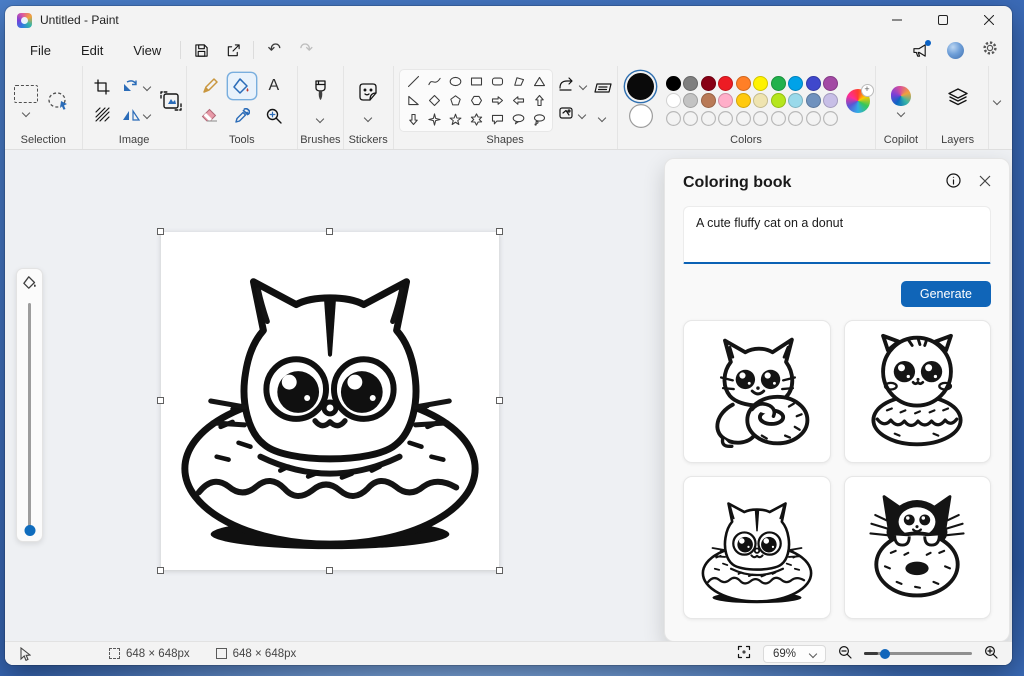 This screenshot has height=676, width=1024. What do you see at coordinates (917, 391) in the screenshot?
I see `thumbnail-fluffy-cat-on-donut` at bounding box center [917, 391].